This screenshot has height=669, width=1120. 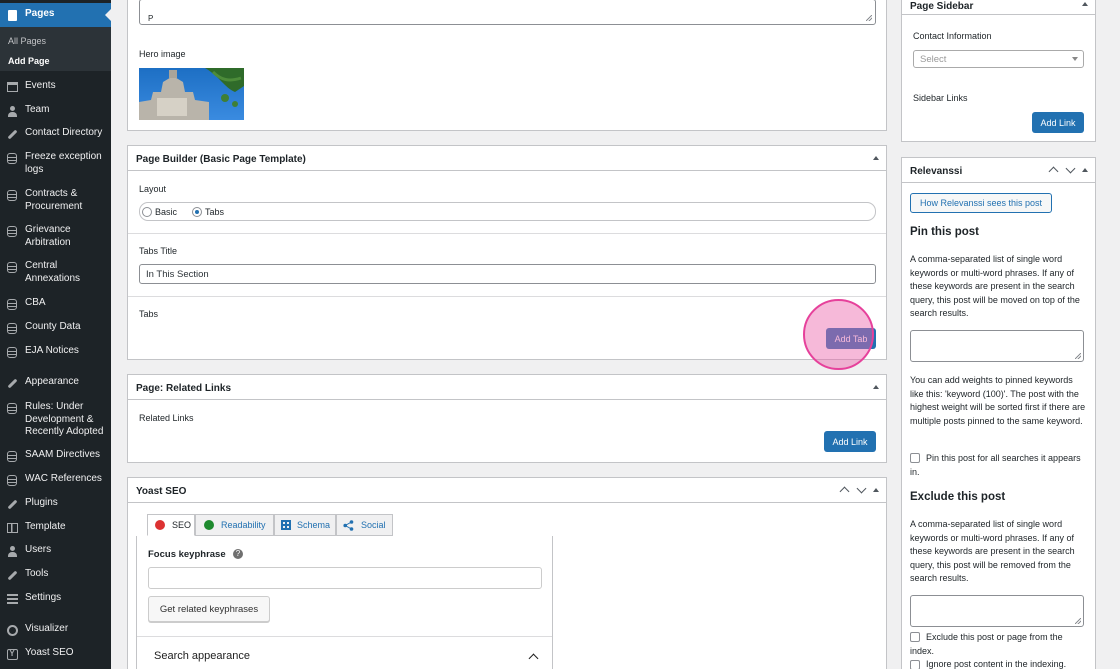 What do you see at coordinates (55, 328) in the screenshot?
I see `sidebar-item-county-data: County Data` at bounding box center [55, 328].